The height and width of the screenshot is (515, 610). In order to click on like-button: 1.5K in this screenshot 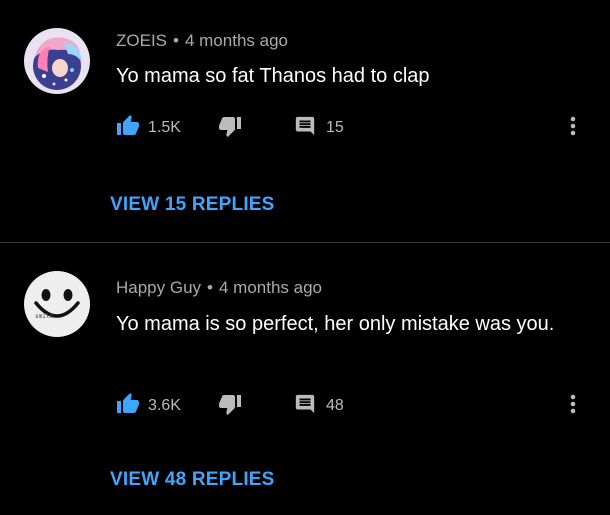, I will do `click(148, 128)`.